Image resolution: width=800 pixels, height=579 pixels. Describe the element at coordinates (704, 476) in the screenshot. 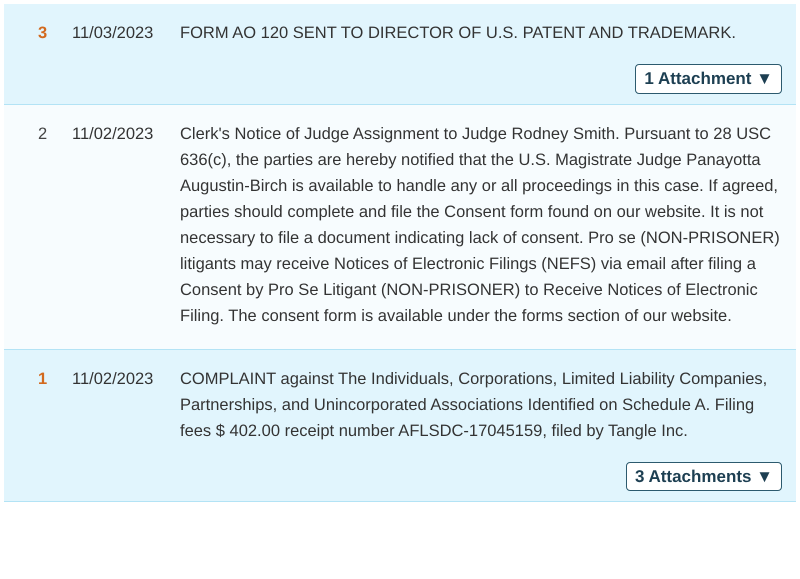

I see `attachments-button: 3 Attachments ▼` at that location.